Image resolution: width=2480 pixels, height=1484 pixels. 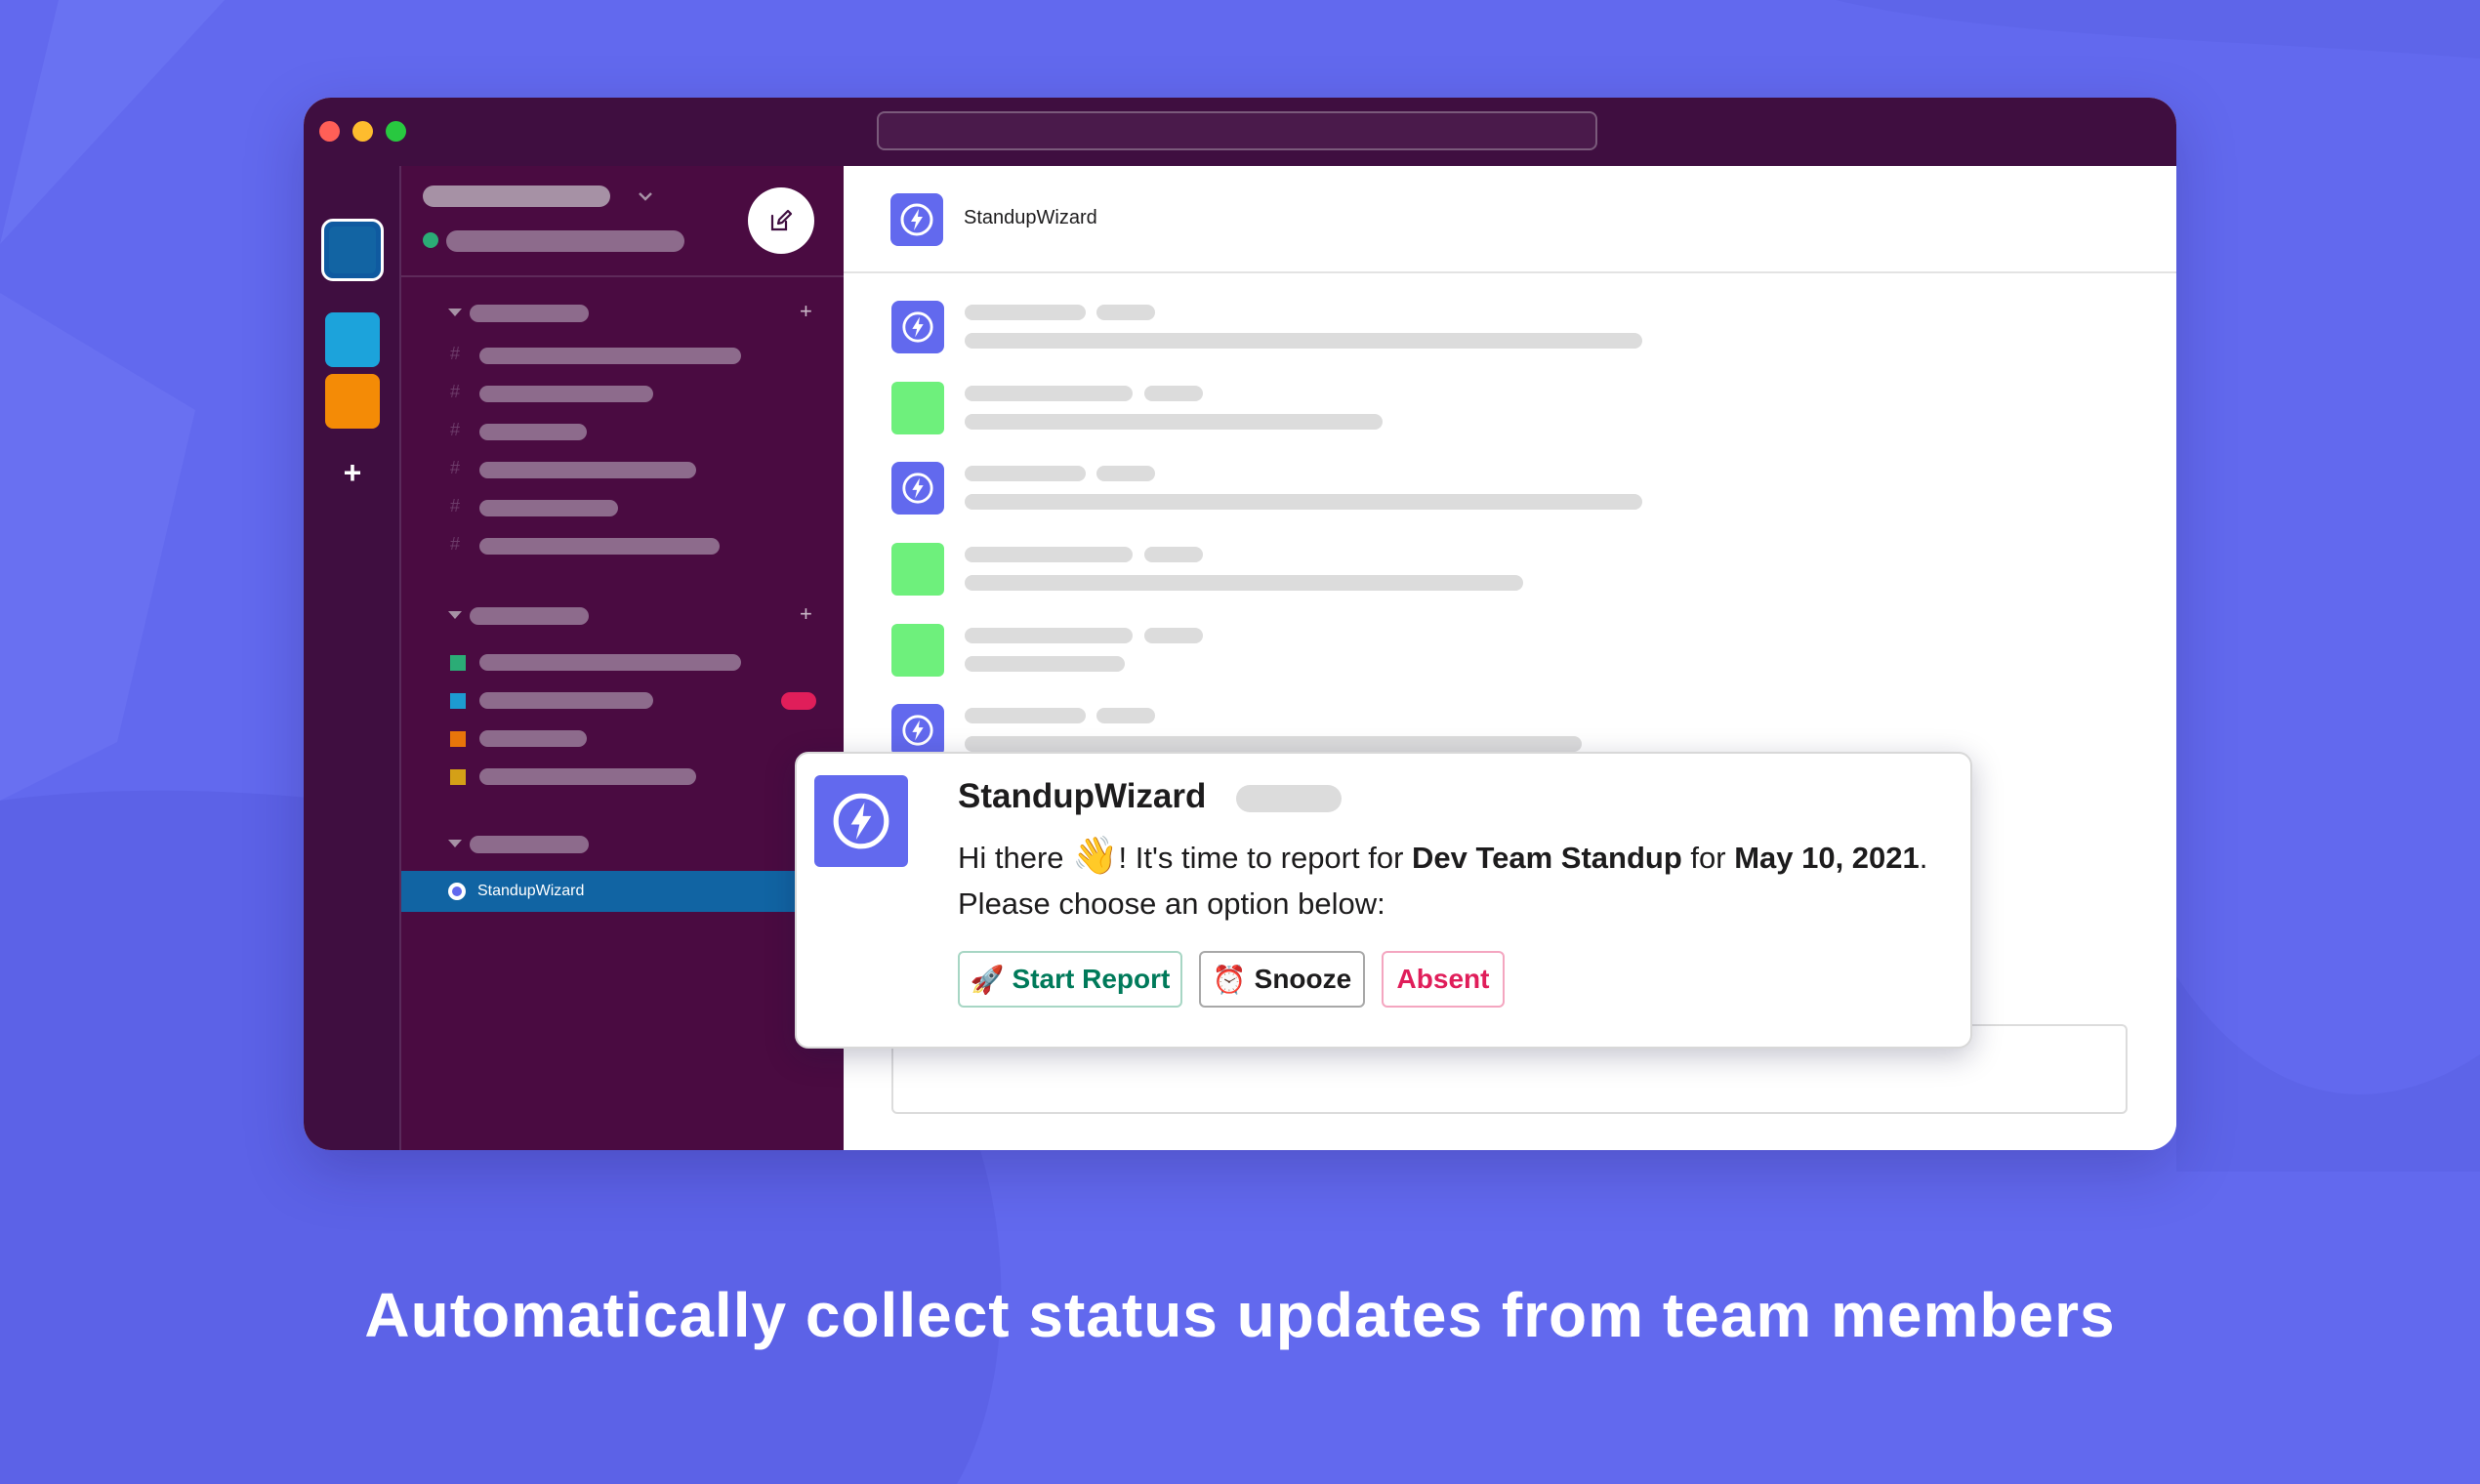 I want to click on workspace-name-placeholder, so click(x=516, y=197).